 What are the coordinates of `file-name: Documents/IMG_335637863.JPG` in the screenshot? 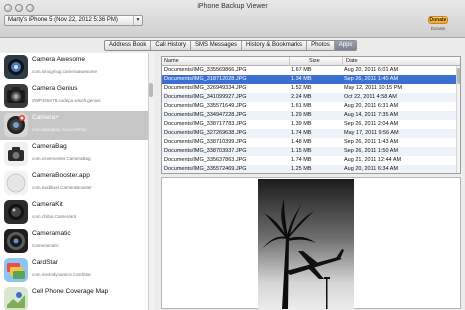 It's located at (205, 160).